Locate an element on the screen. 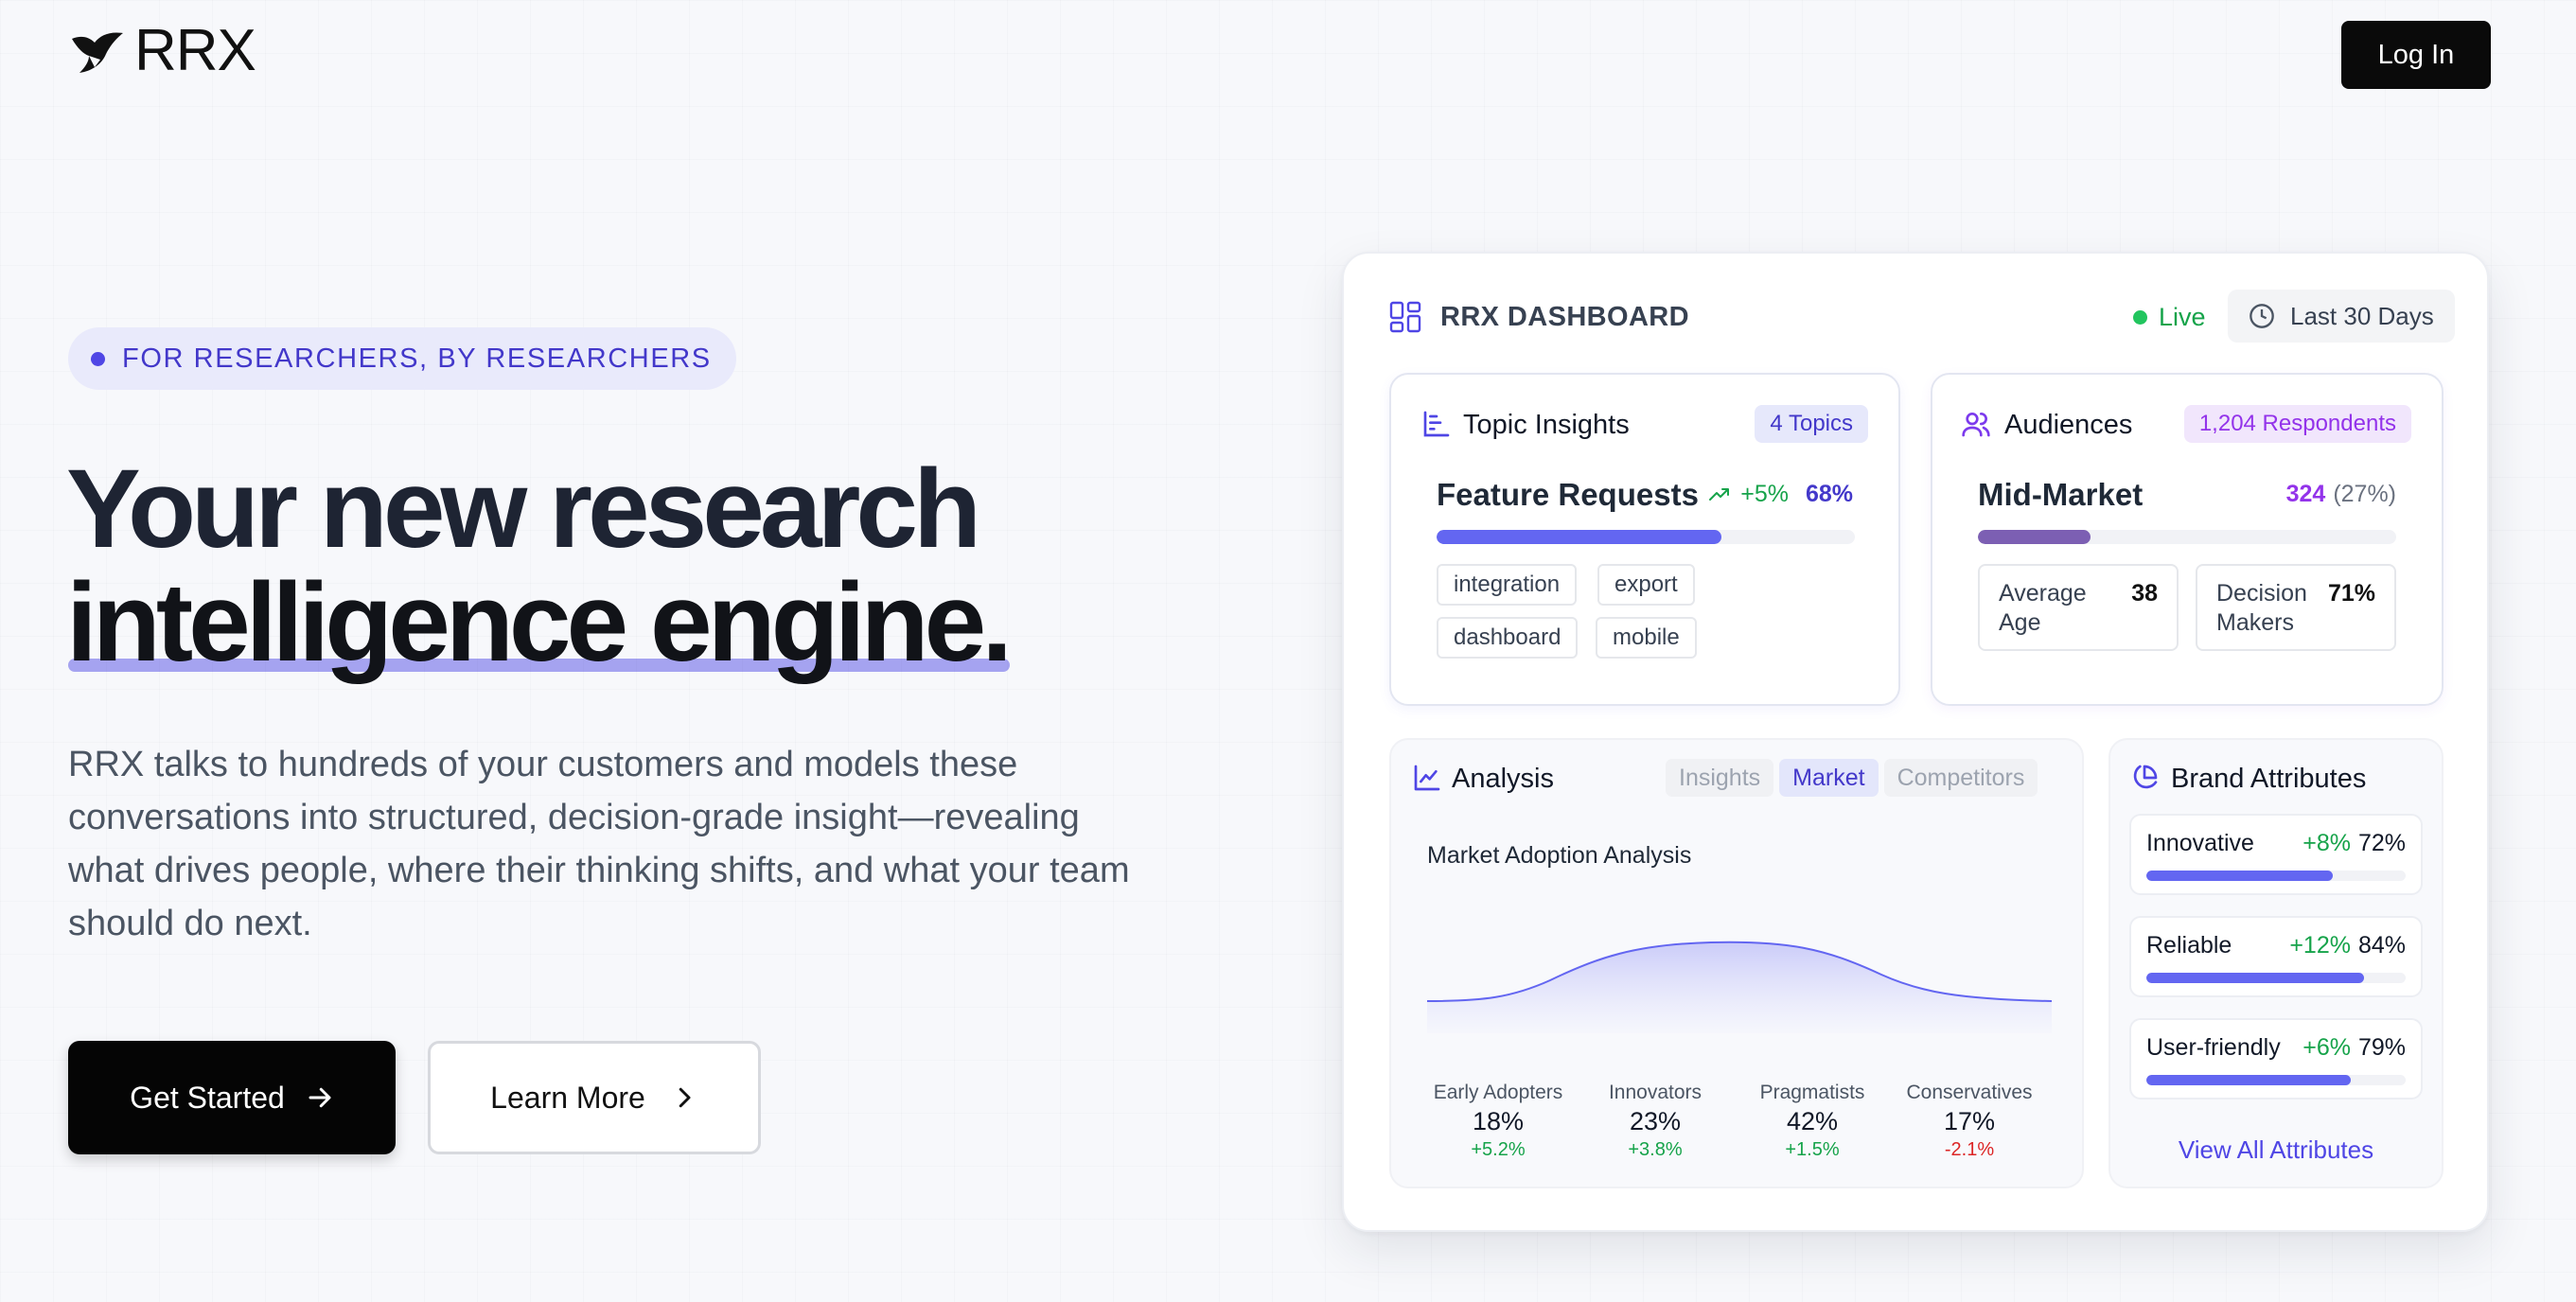  audience-stat: 324 (27%) is located at coordinates (2341, 494).